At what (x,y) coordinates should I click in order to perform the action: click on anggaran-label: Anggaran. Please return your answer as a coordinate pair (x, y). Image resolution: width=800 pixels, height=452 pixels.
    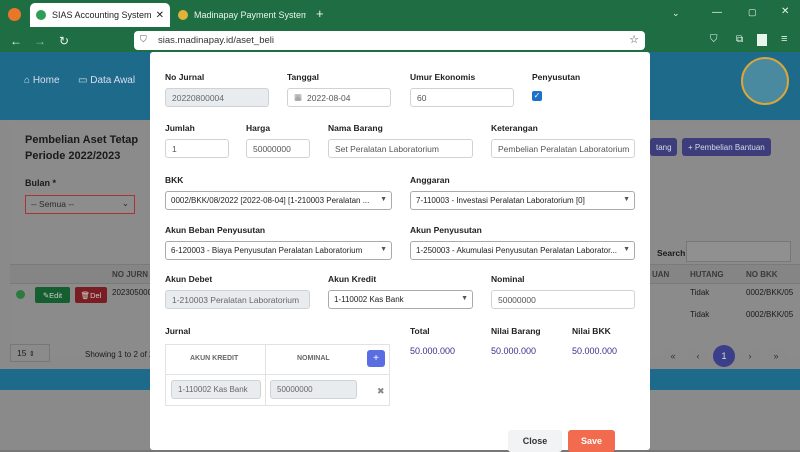
    Looking at the image, I should click on (430, 180).